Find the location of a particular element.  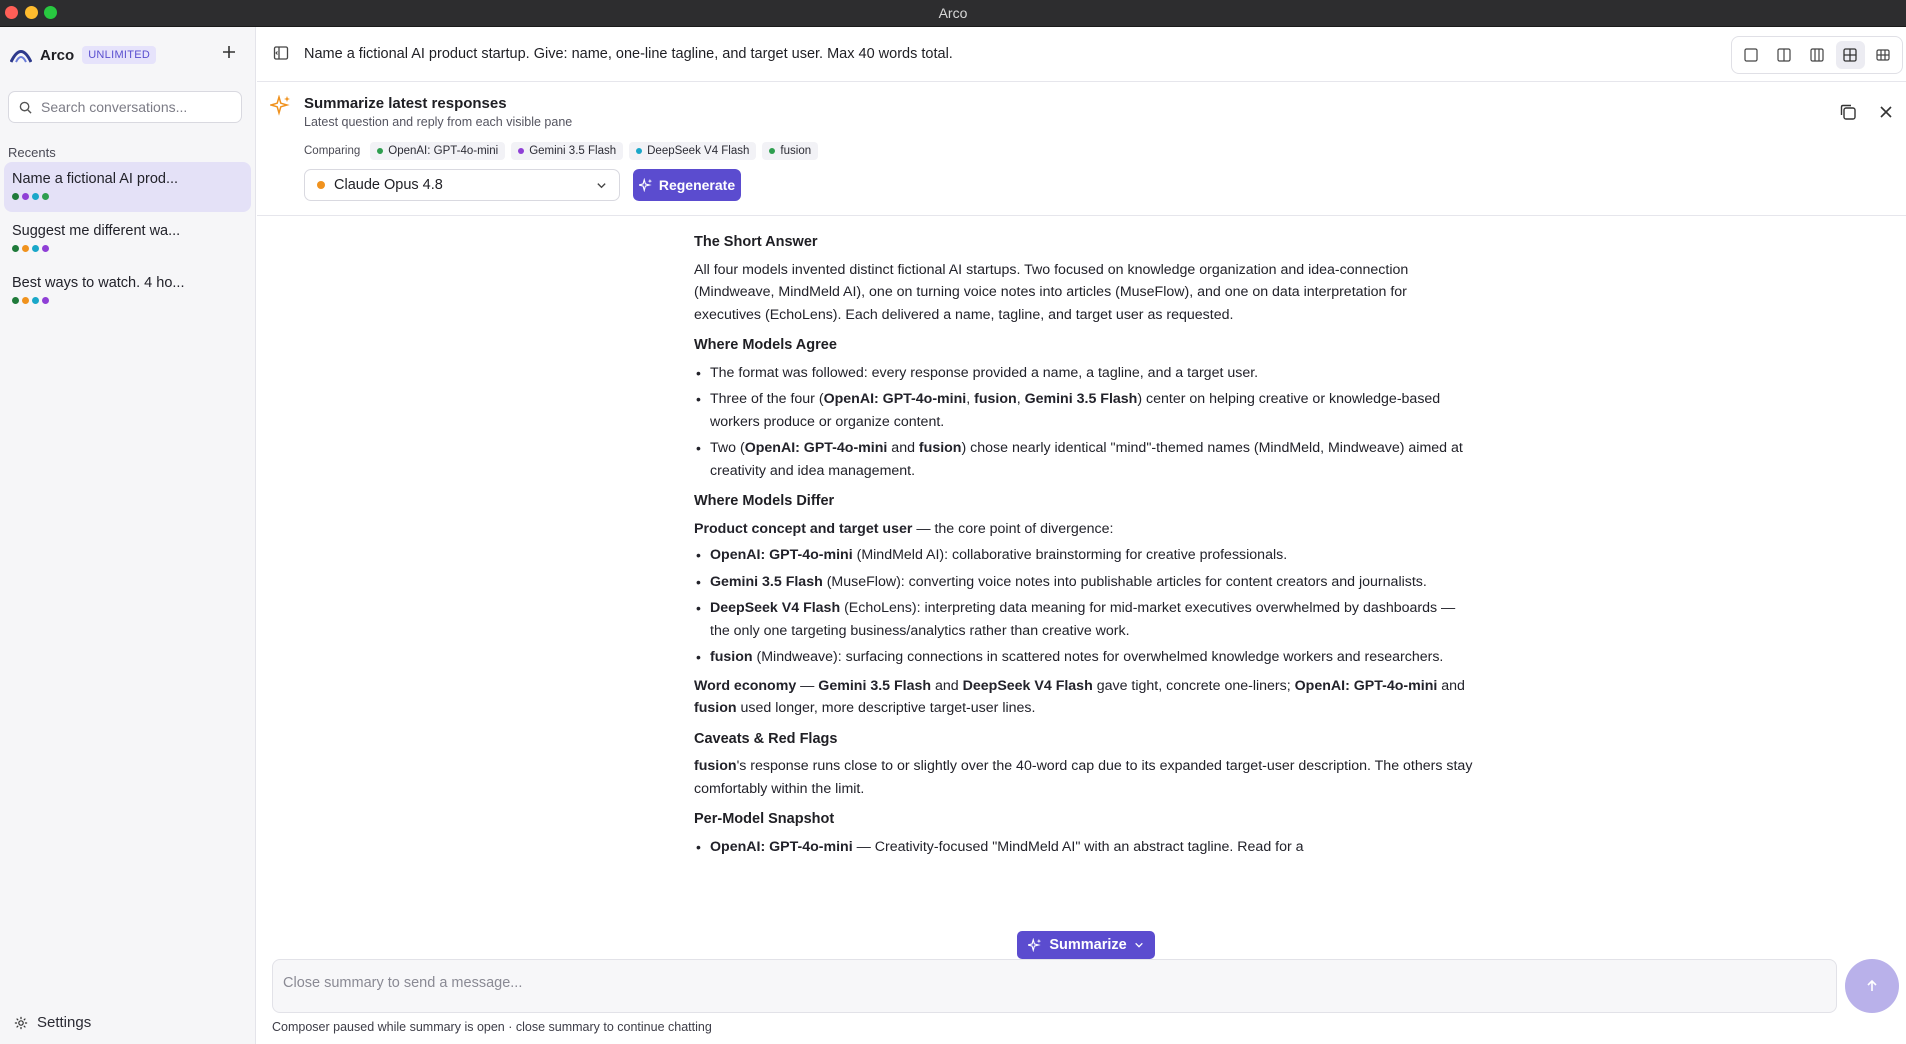

layout-grid-six-button is located at coordinates (1883, 55).